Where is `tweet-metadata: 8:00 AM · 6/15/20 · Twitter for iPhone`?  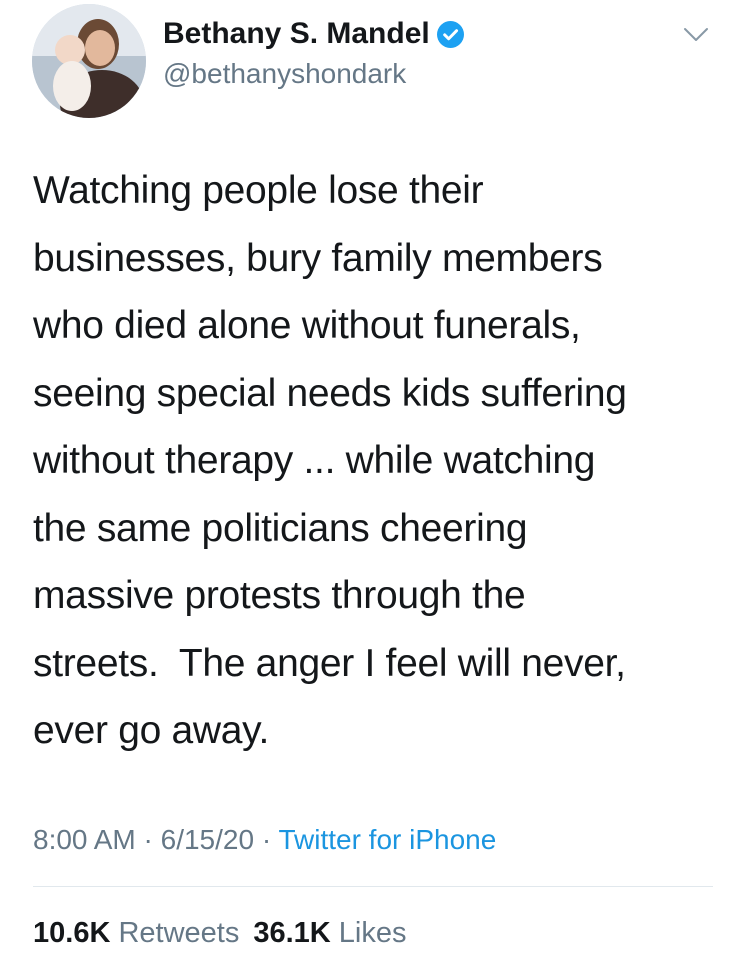
tweet-metadata: 8:00 AM · 6/15/20 · Twitter for iPhone is located at coordinates (264, 840).